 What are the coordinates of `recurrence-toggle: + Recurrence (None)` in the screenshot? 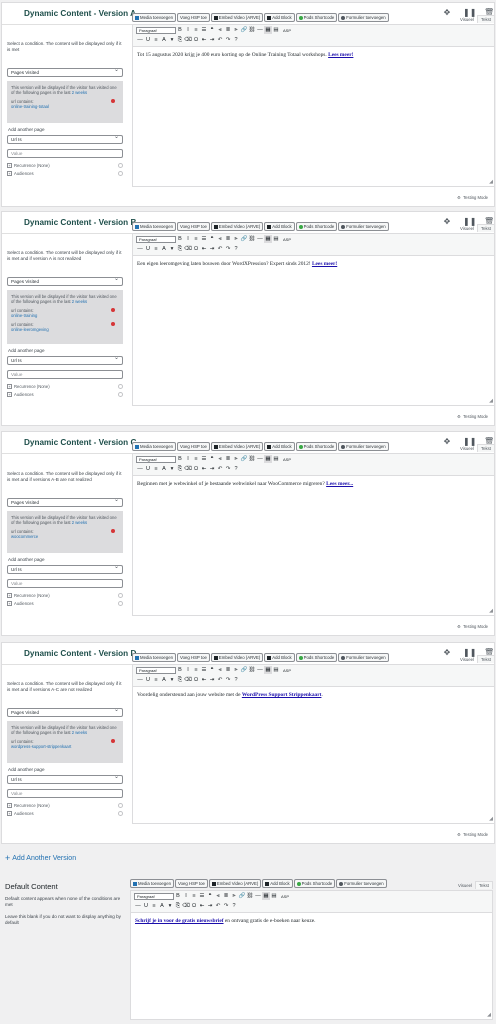 It's located at (65, 805).